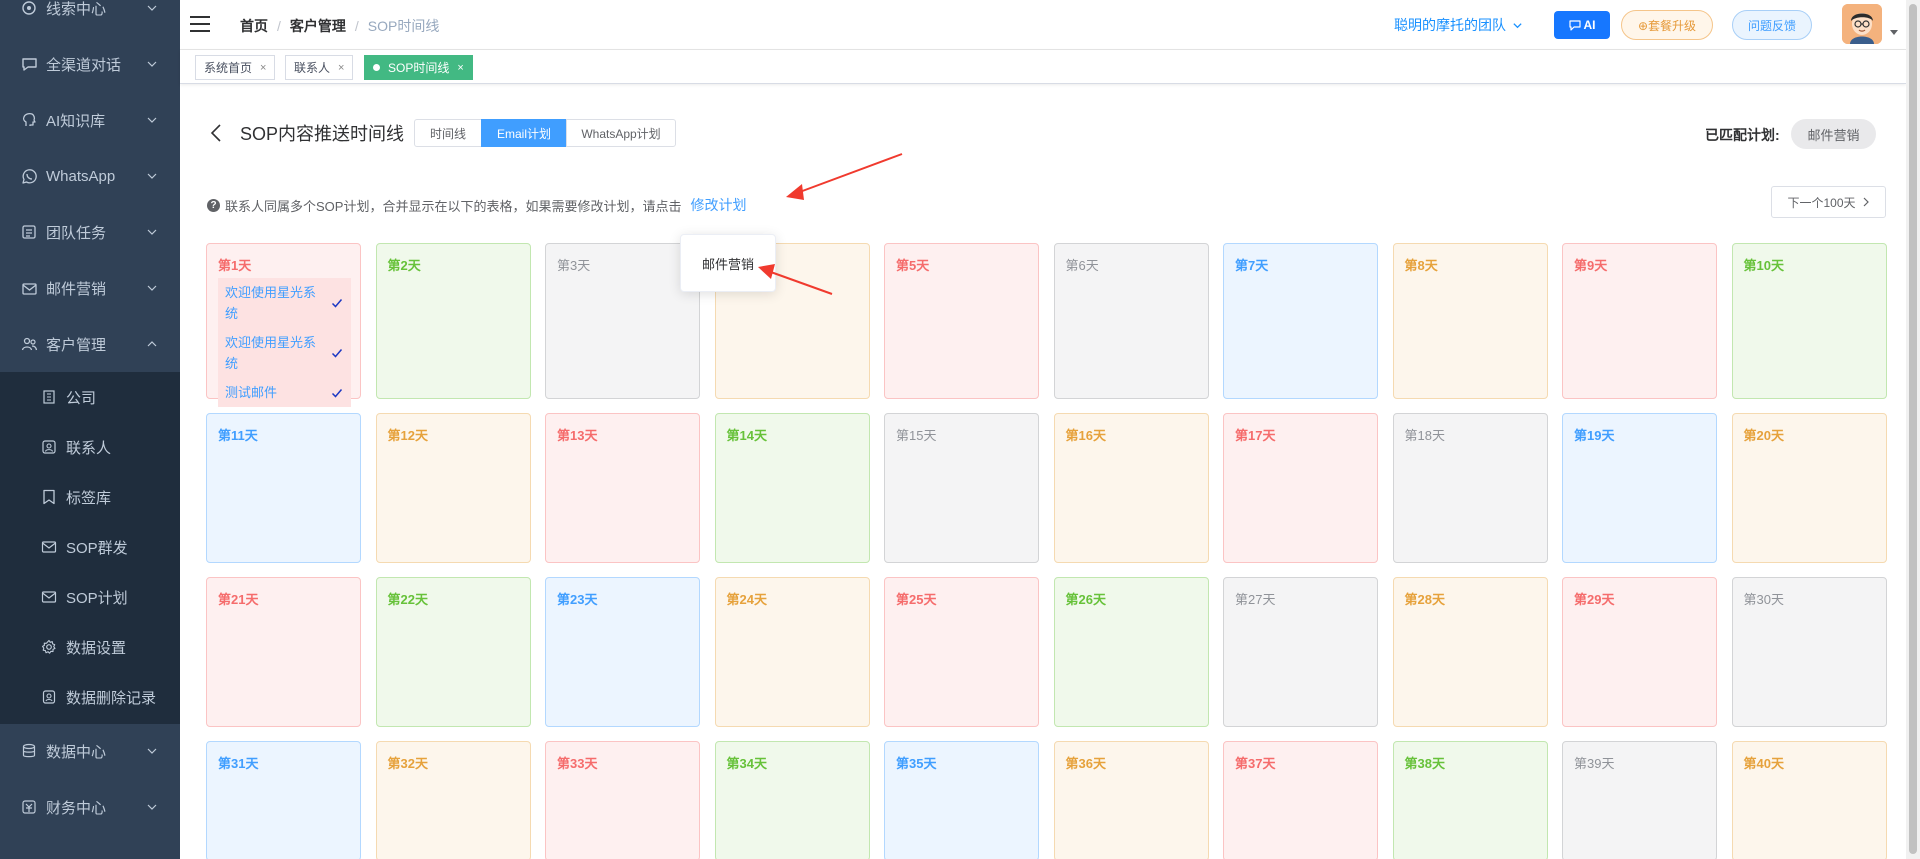  Describe the element at coordinates (1639, 488) in the screenshot. I see `day-card: 第19天` at that location.